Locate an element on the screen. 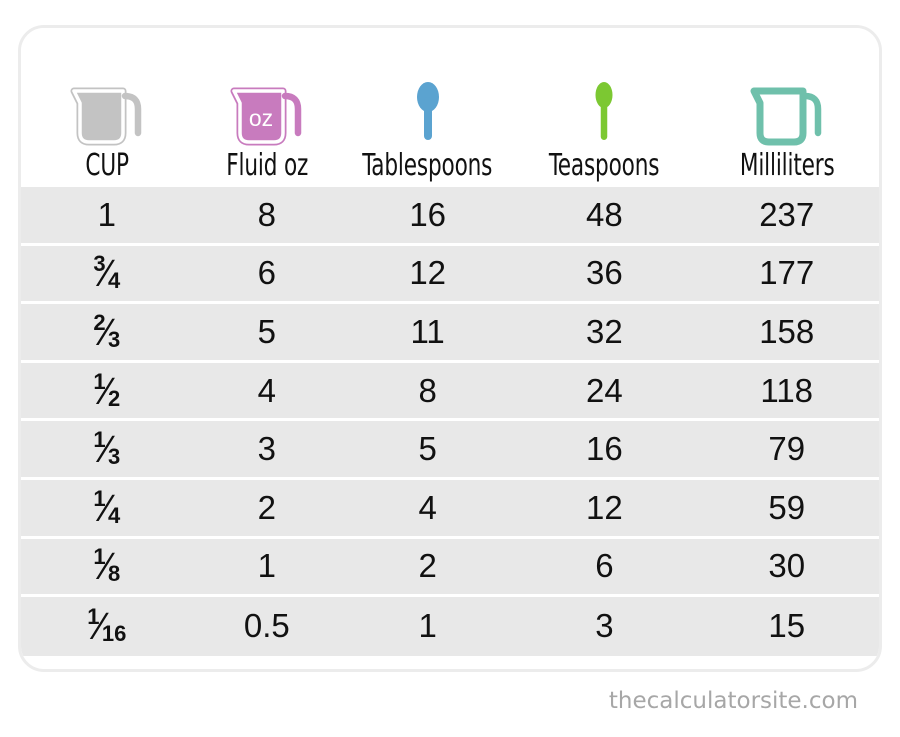  cell-fluid_oz: 3 is located at coordinates (267, 449).